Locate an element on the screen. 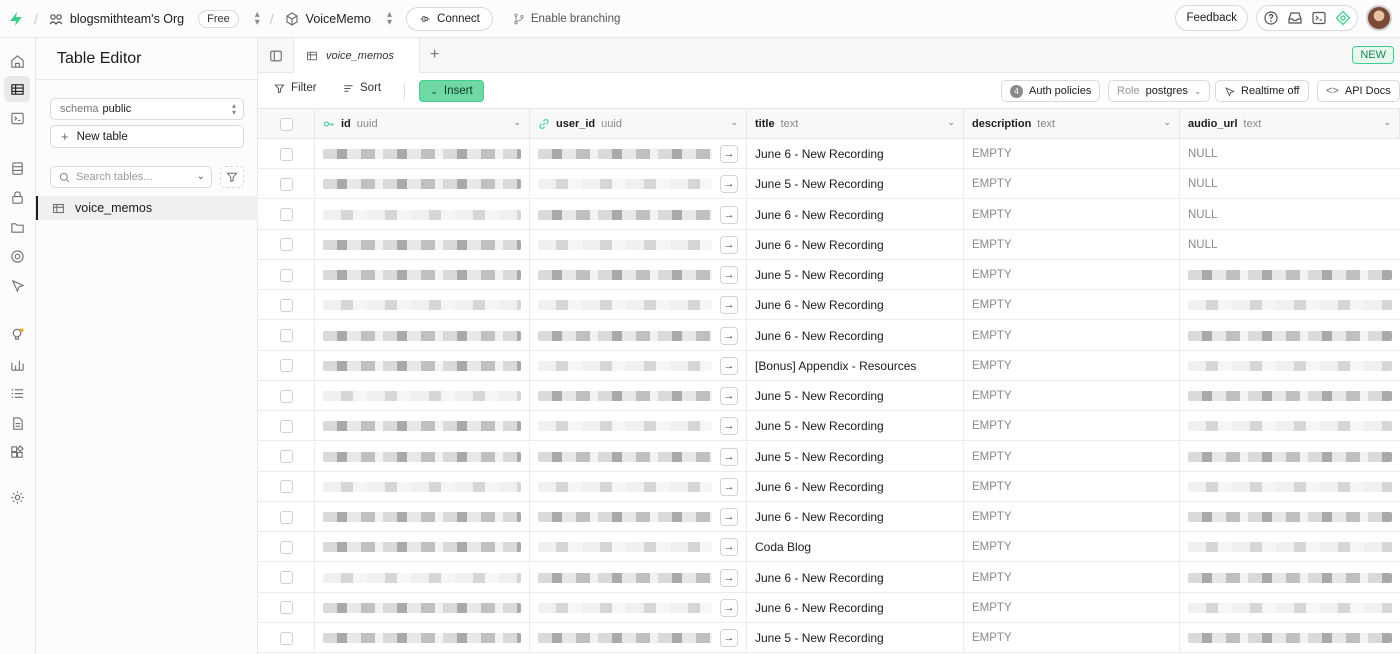 The height and width of the screenshot is (654, 1400). storage-icon is located at coordinates (17, 227).